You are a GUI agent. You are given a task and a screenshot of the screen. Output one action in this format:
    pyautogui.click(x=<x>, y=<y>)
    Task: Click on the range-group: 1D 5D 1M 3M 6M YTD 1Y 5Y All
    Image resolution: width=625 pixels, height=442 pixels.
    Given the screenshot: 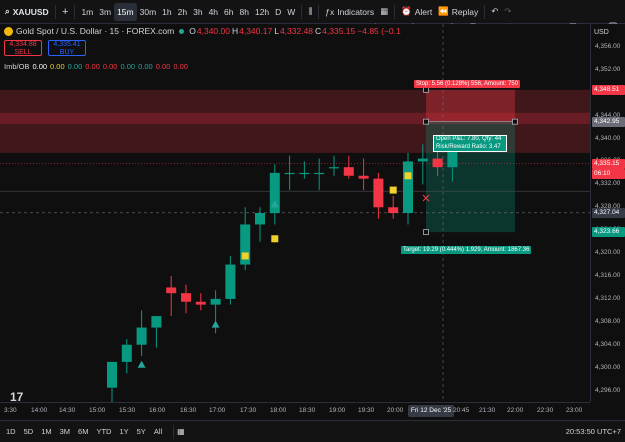 What is the action you would take?
    pyautogui.click(x=88, y=431)
    